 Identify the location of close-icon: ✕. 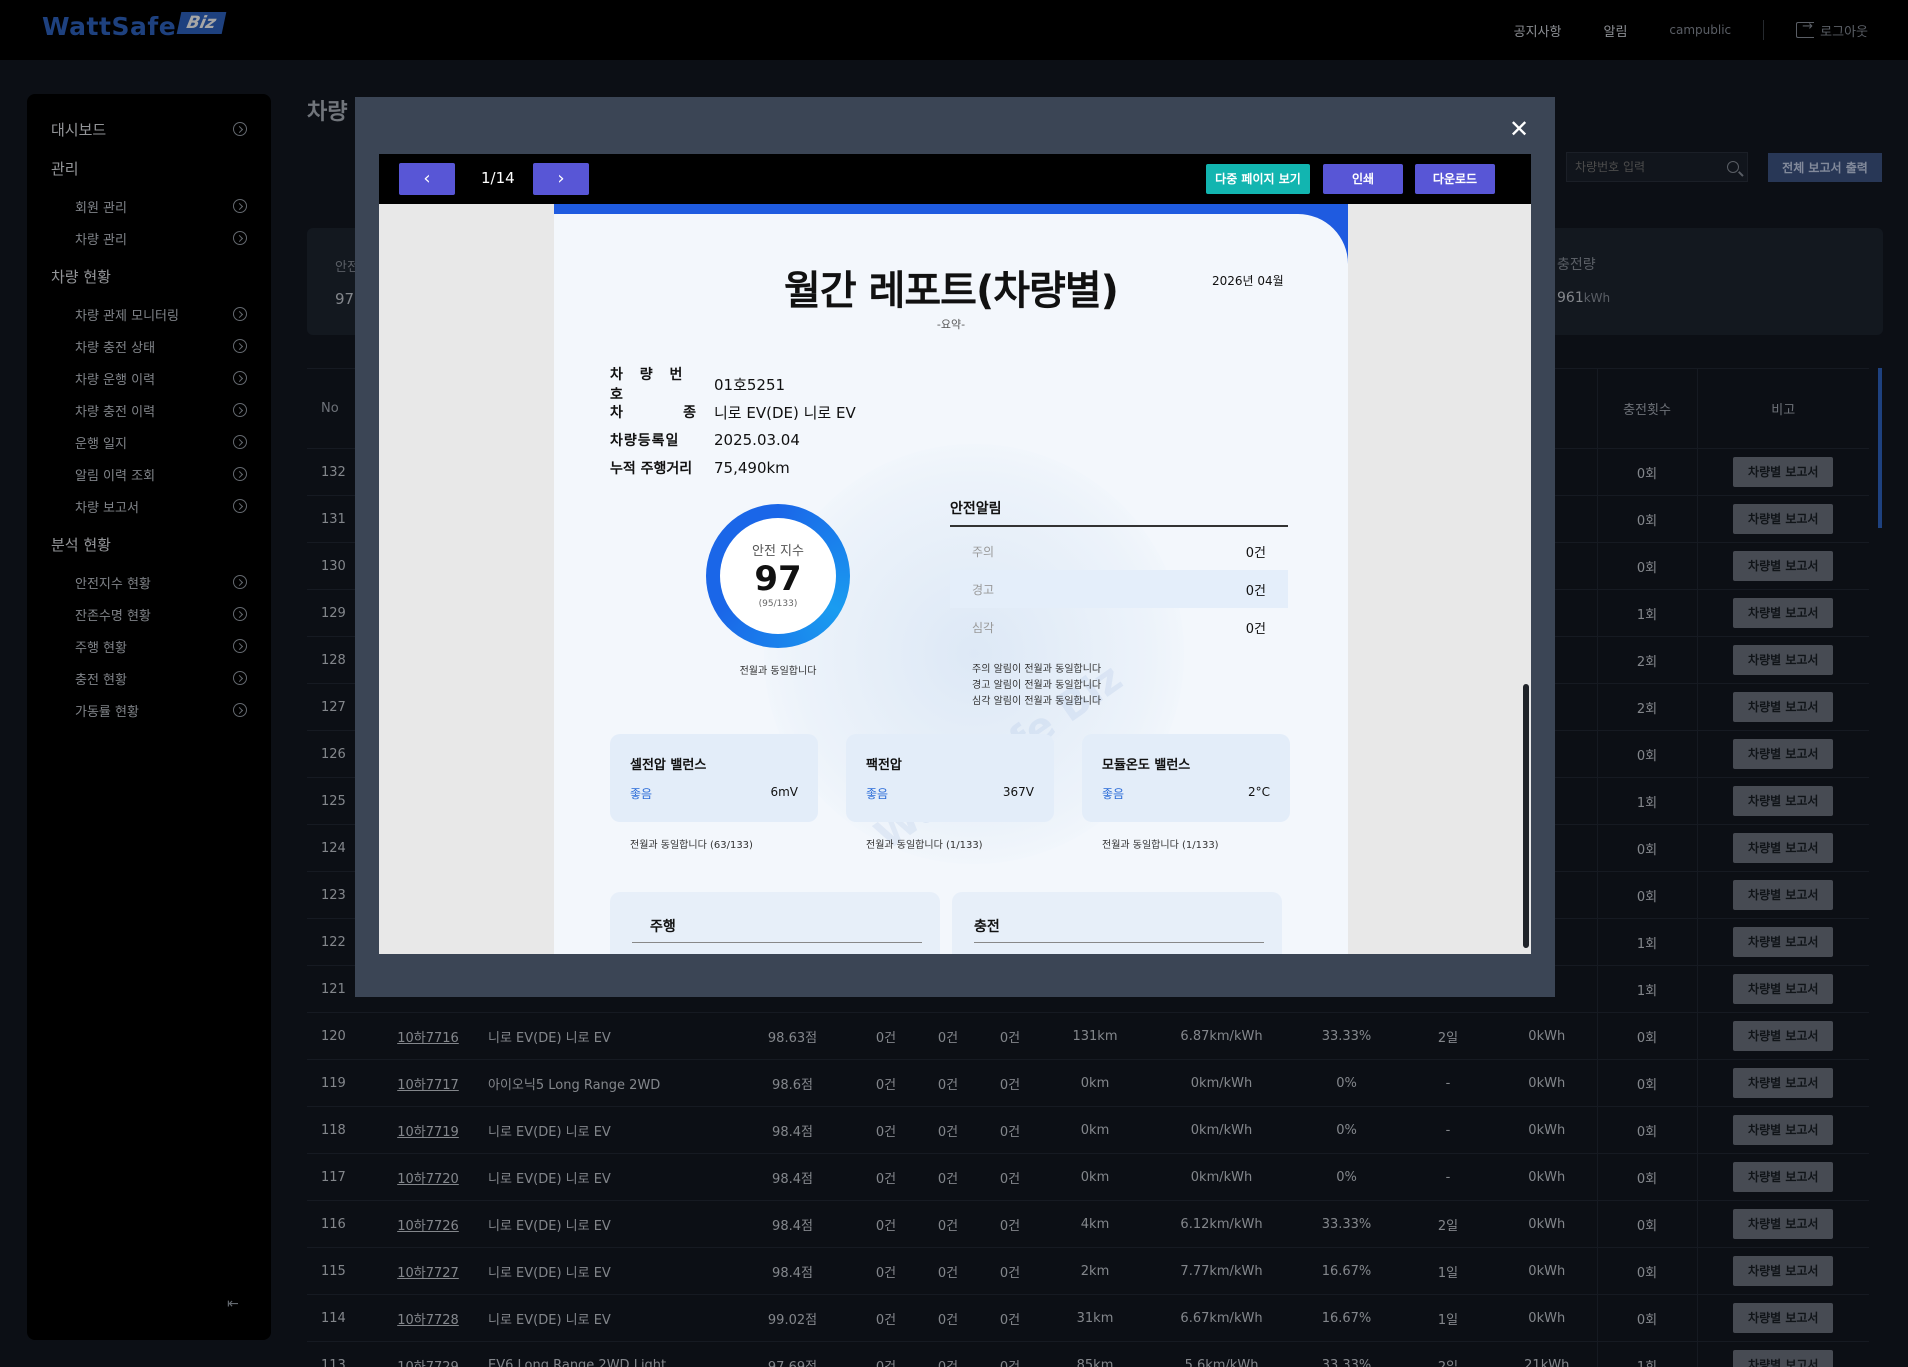
(1519, 129).